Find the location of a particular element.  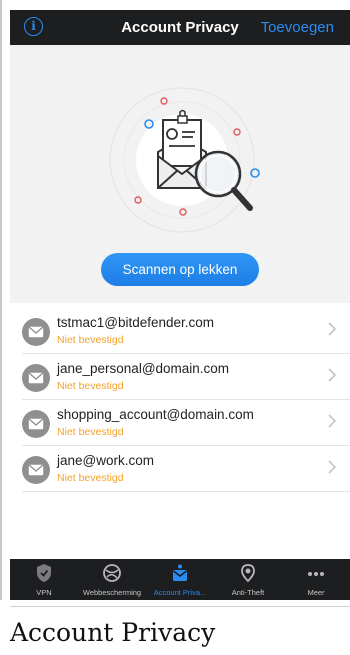

caption-divider is located at coordinates (180, 606).